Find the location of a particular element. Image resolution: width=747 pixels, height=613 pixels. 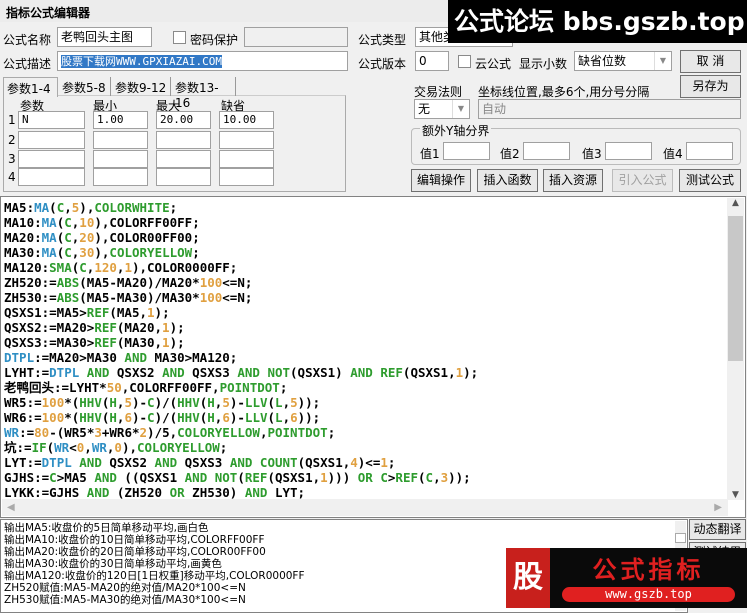

tab-params-1-4: 参数1-4 is located at coordinates (30, 87).